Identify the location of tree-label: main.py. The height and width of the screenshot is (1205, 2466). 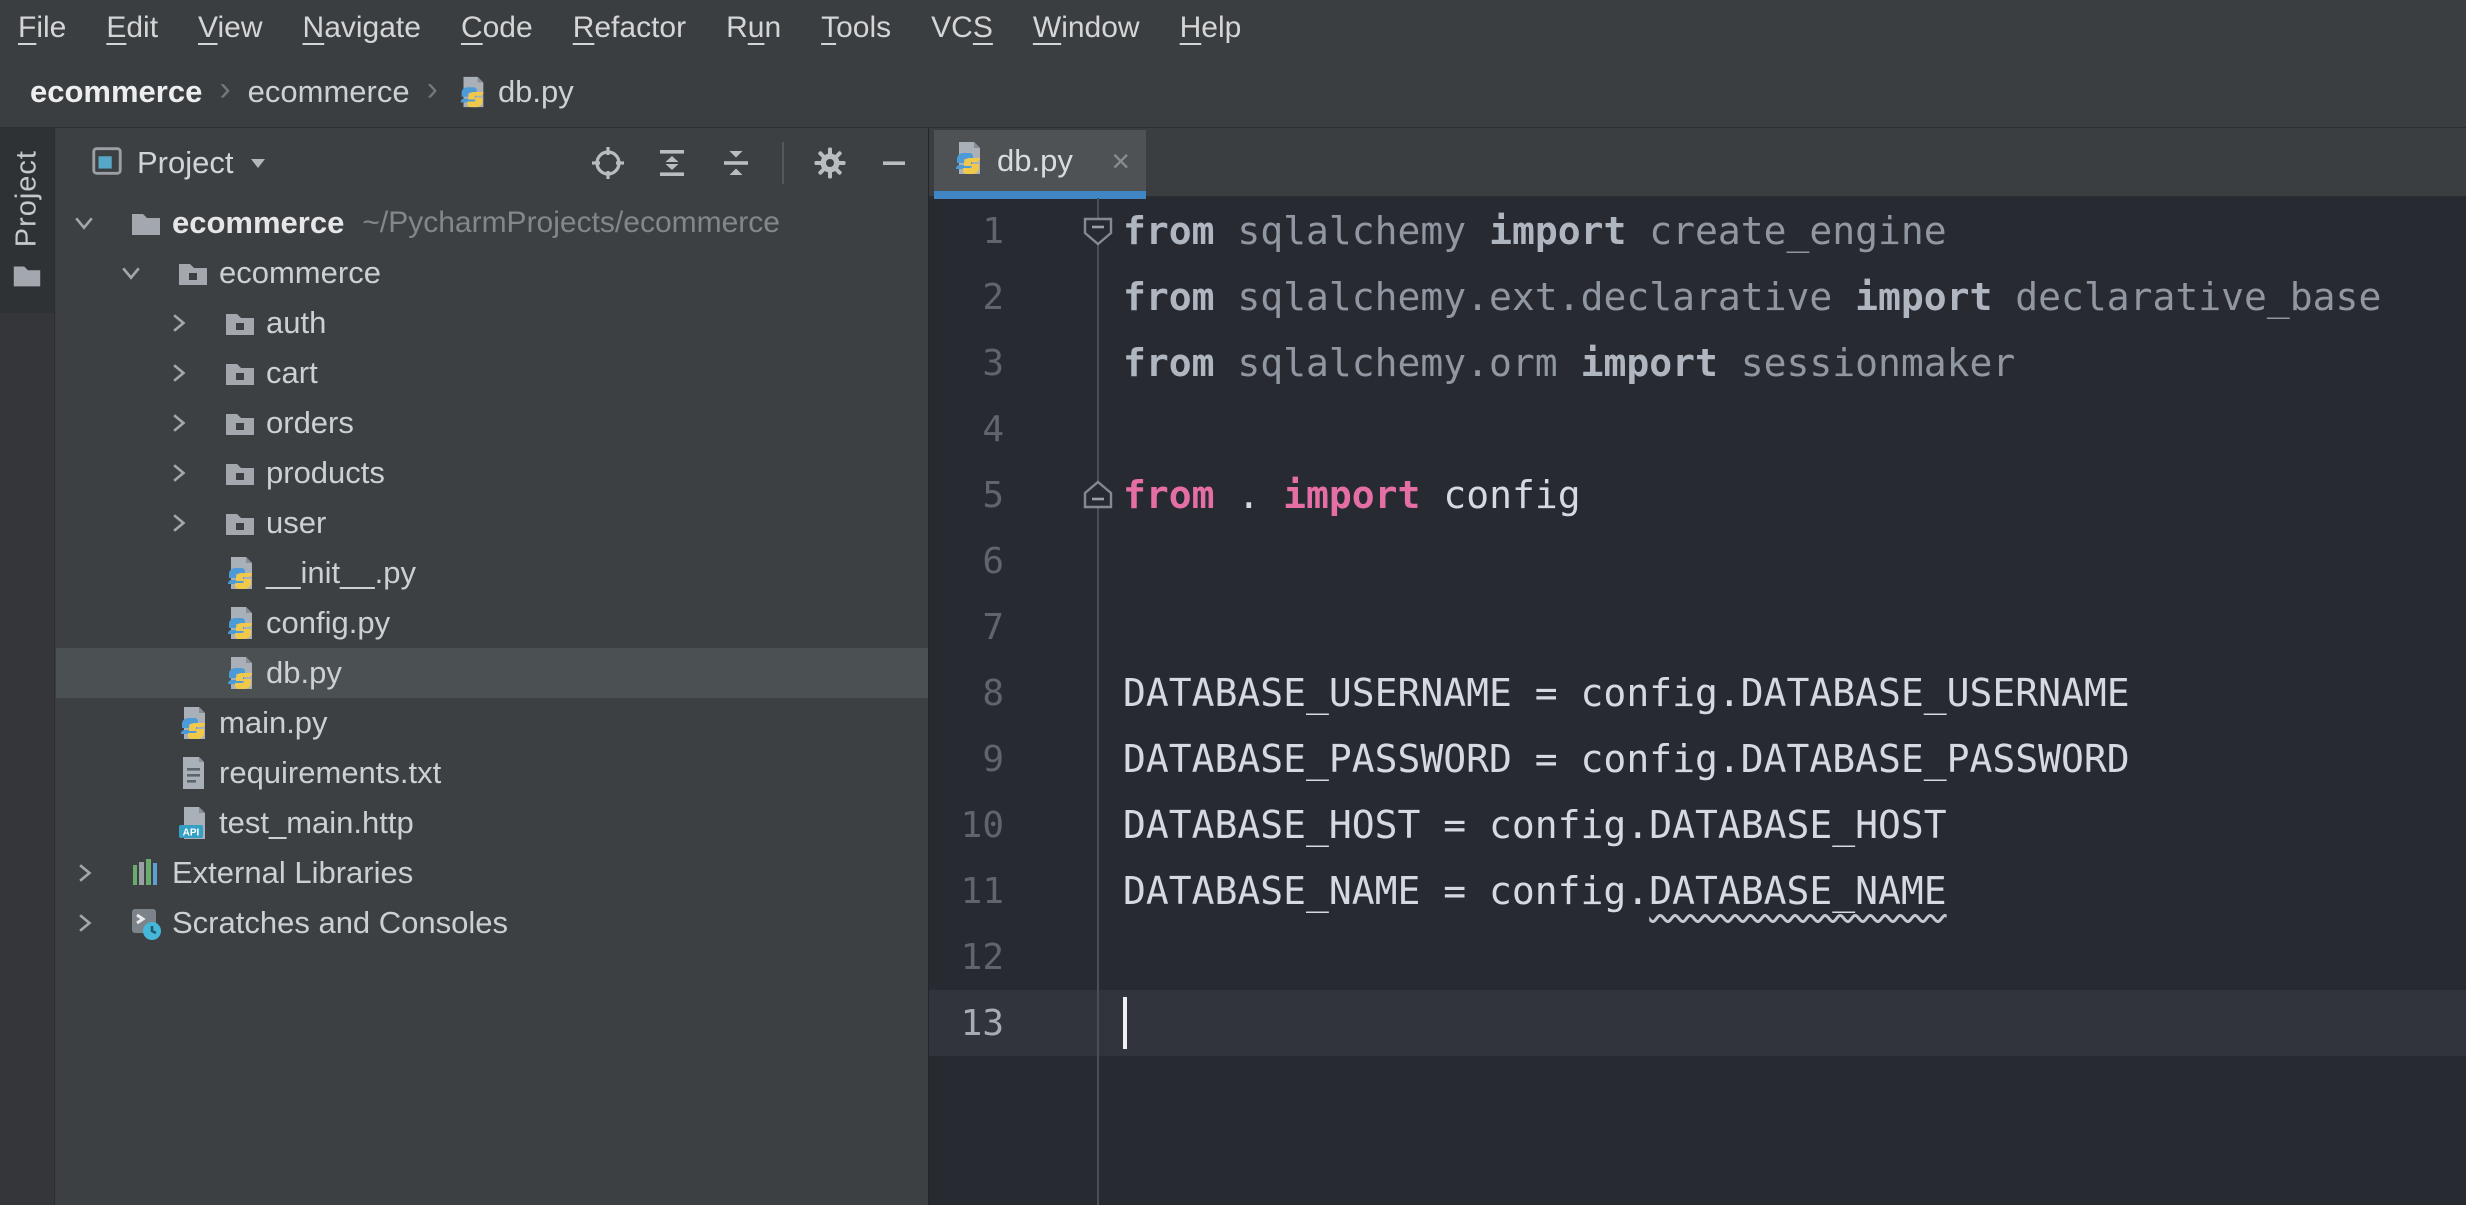
(273, 722).